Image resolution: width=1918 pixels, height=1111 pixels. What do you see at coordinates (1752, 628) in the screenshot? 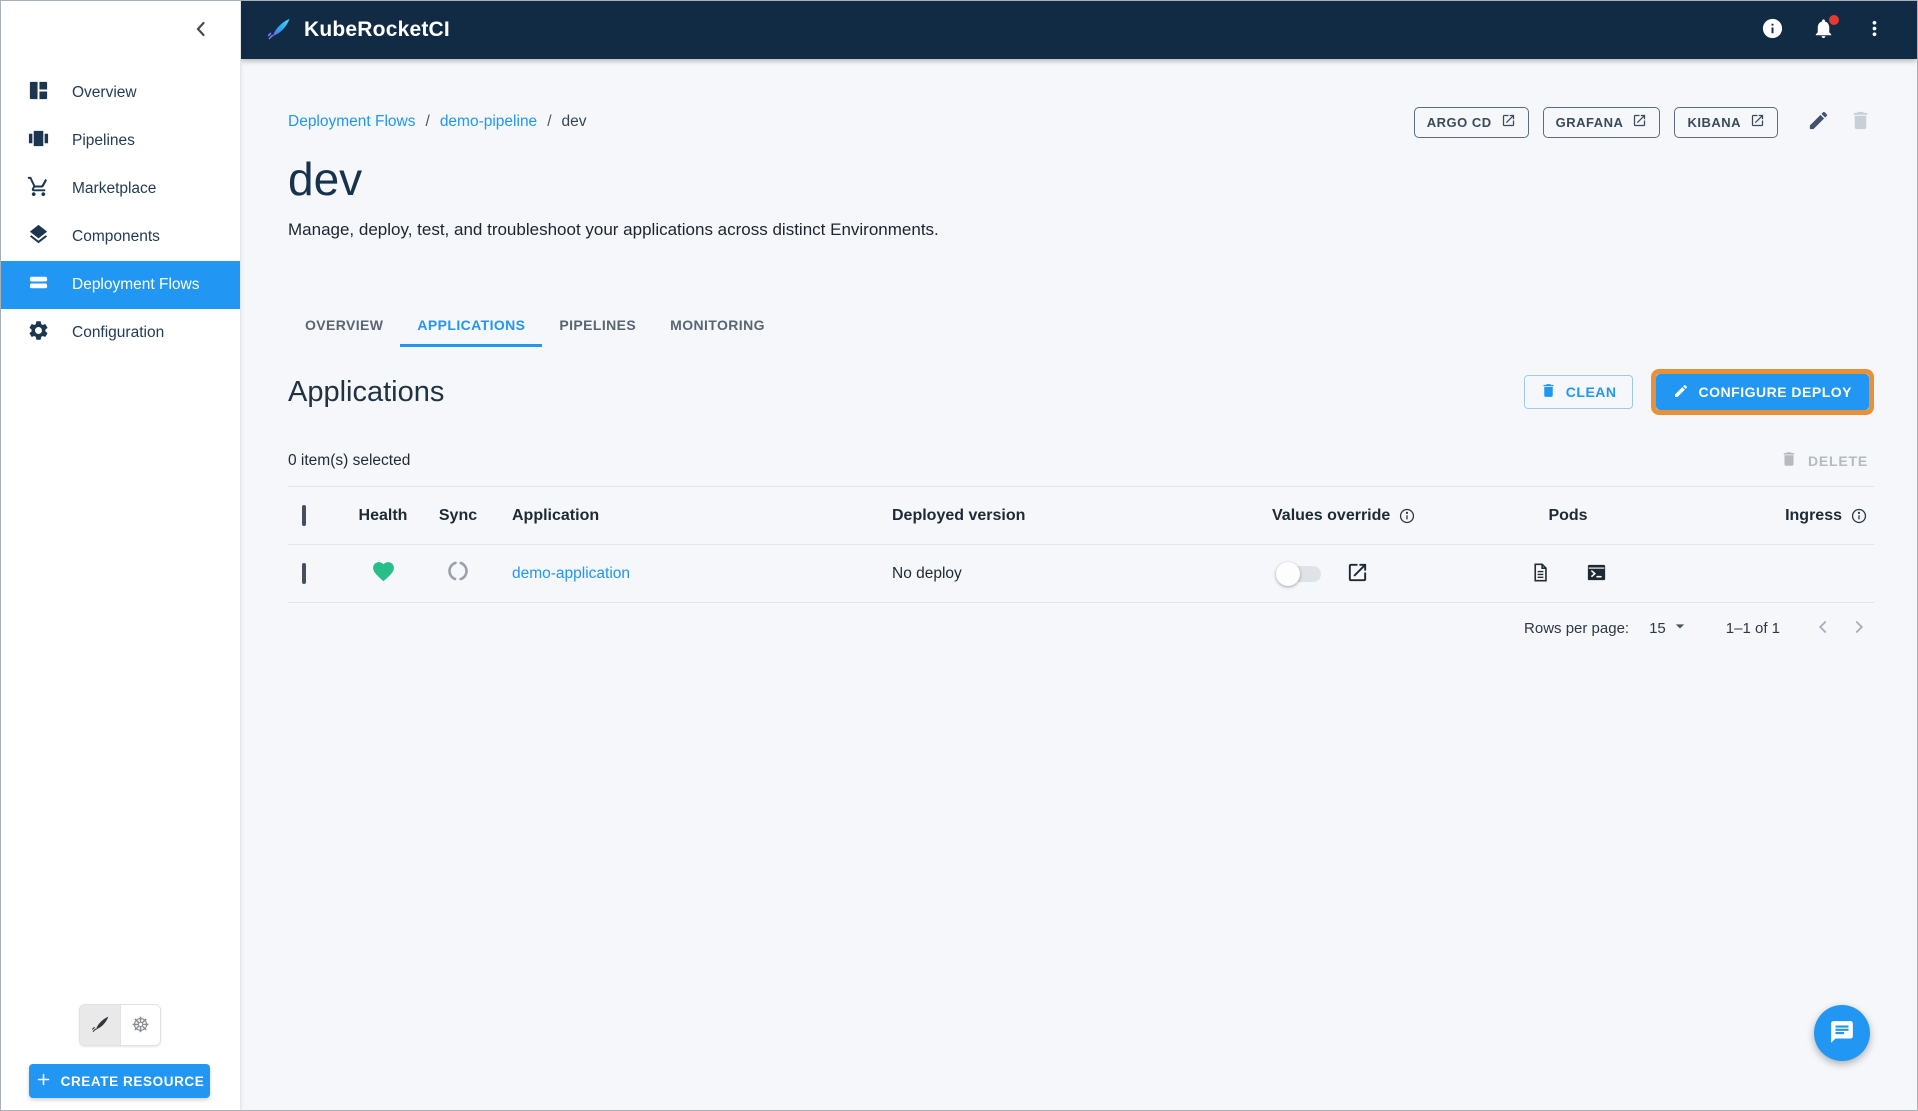
I see `pagination-range: 1–1 of 1` at bounding box center [1752, 628].